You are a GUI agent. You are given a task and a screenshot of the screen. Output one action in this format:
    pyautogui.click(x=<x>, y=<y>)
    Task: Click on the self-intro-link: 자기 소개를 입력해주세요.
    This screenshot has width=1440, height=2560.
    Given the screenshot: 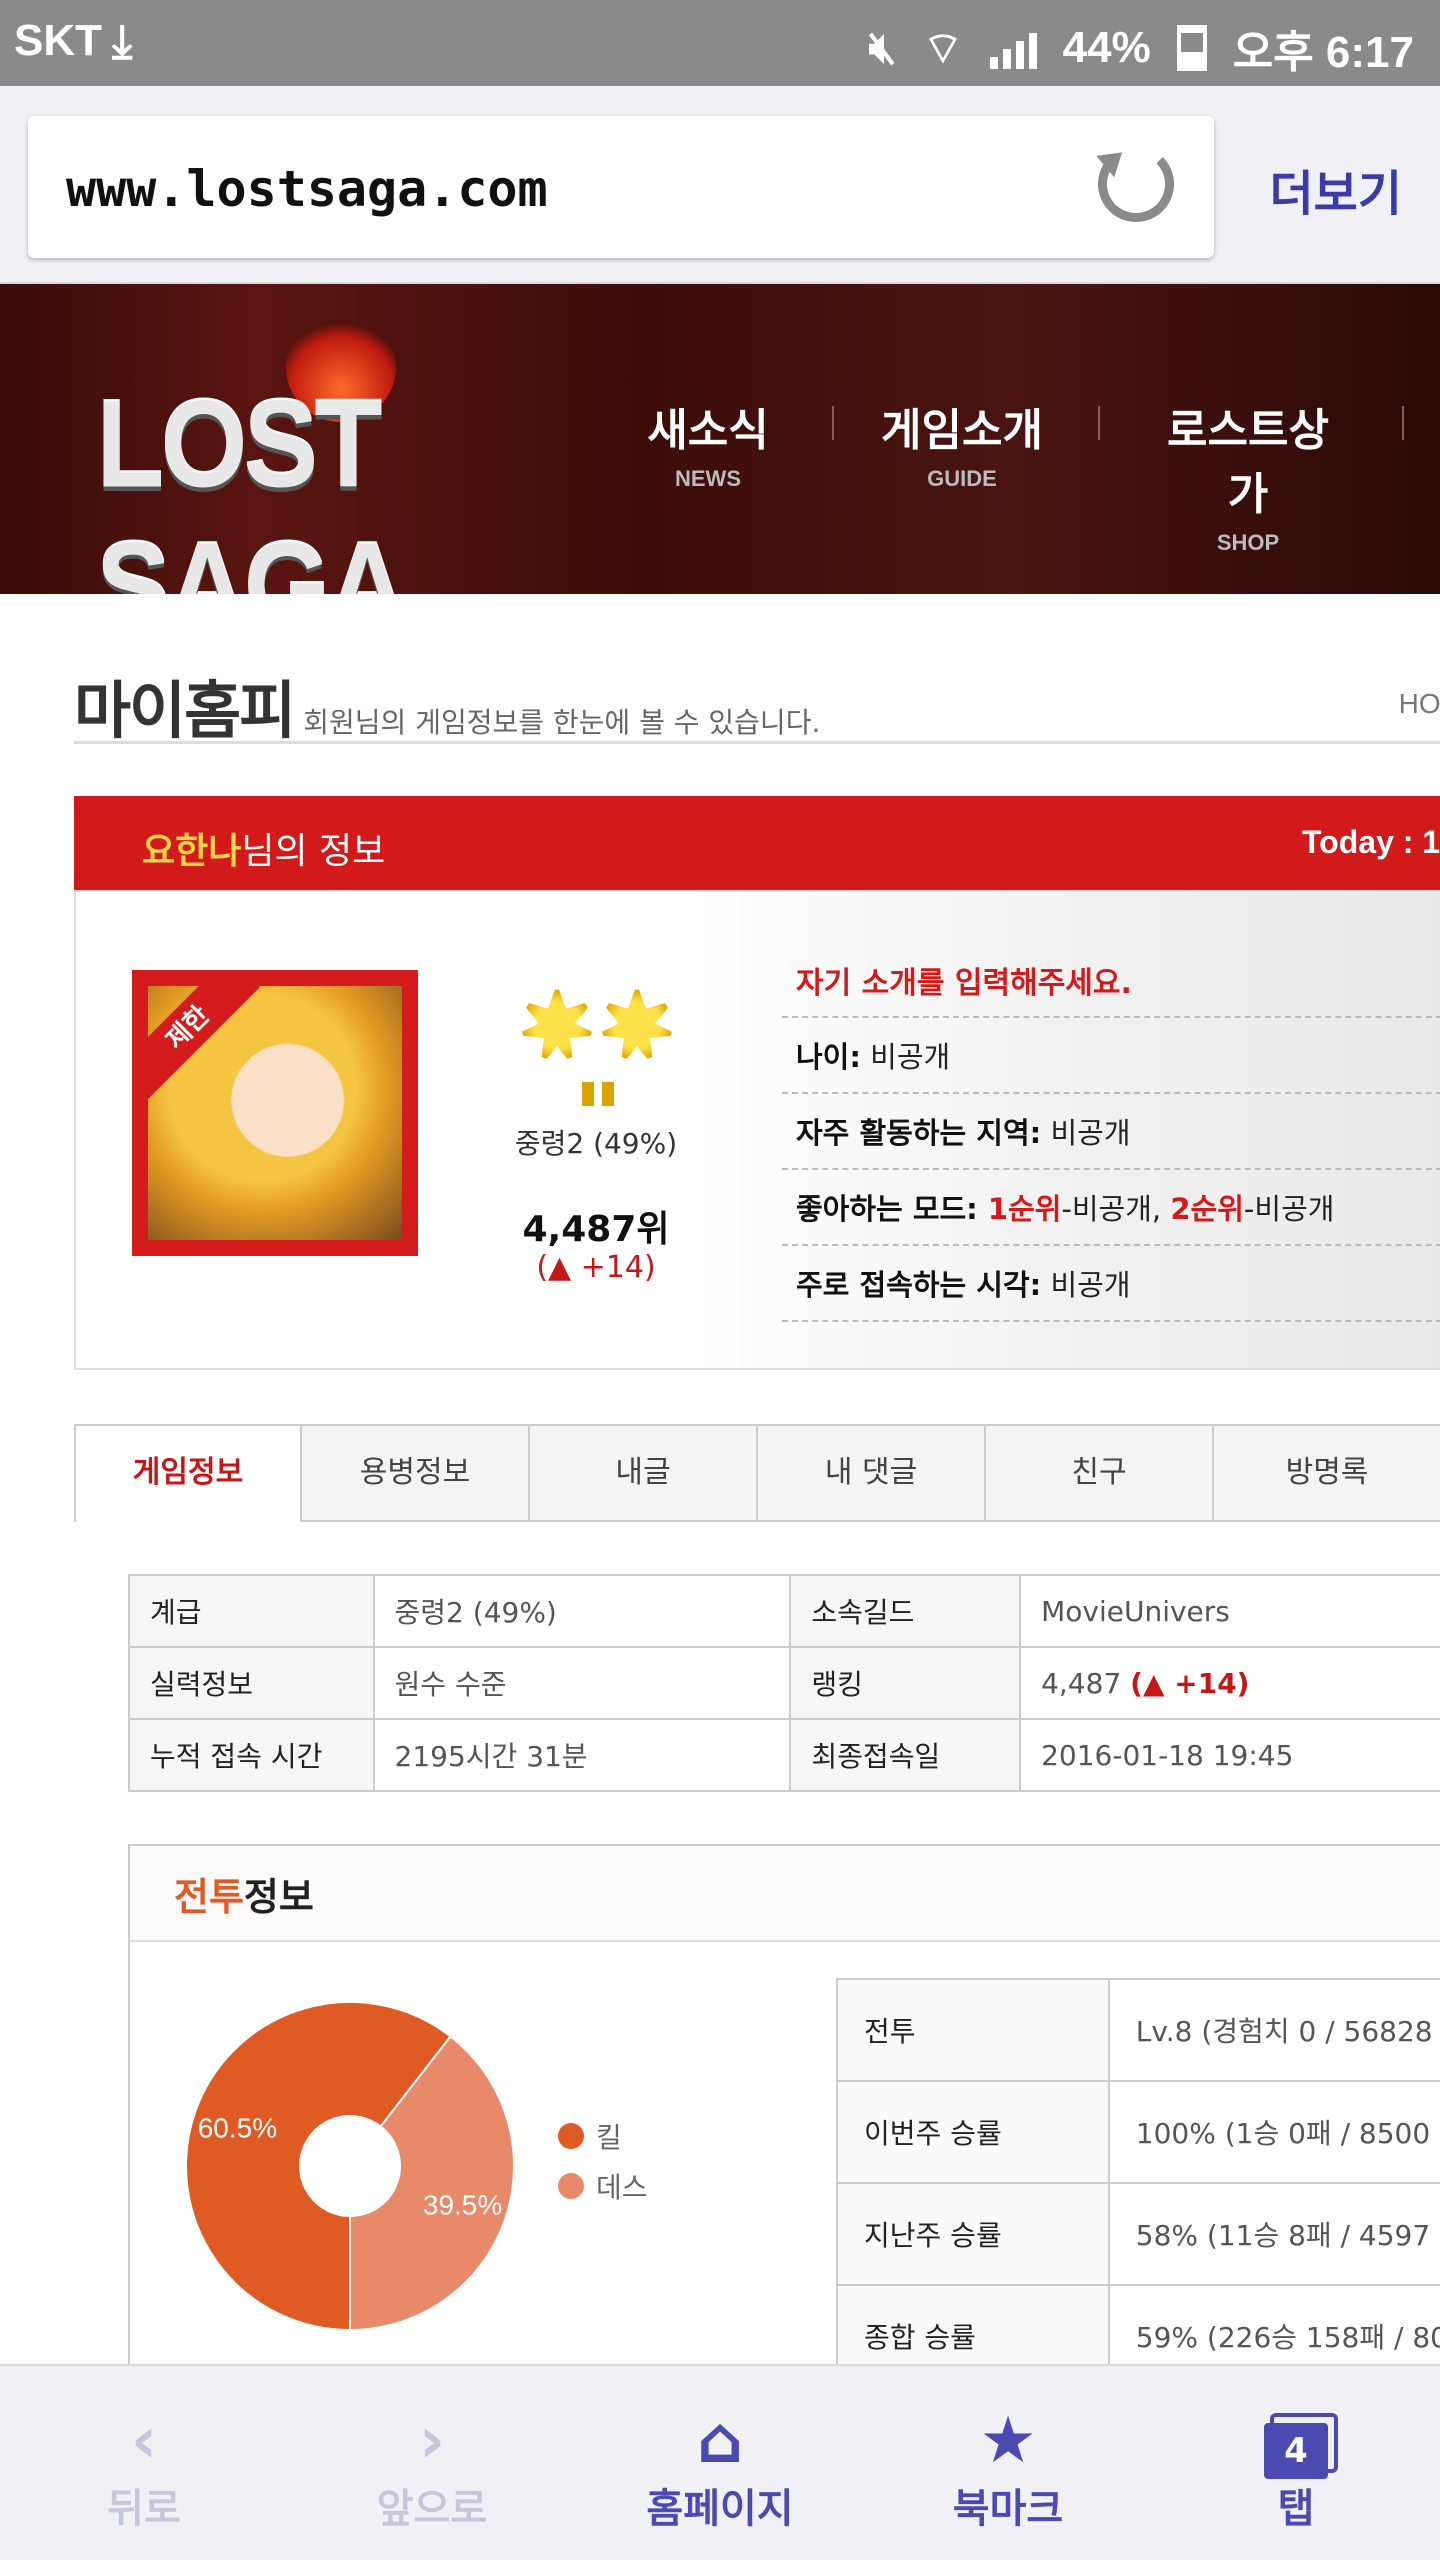 What is the action you would take?
    pyautogui.click(x=1111, y=985)
    